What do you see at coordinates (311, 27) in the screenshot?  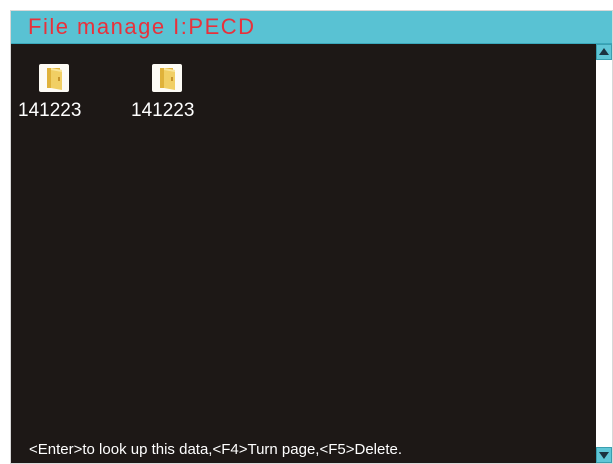 I see `title-bar: File manage I:PECD` at bounding box center [311, 27].